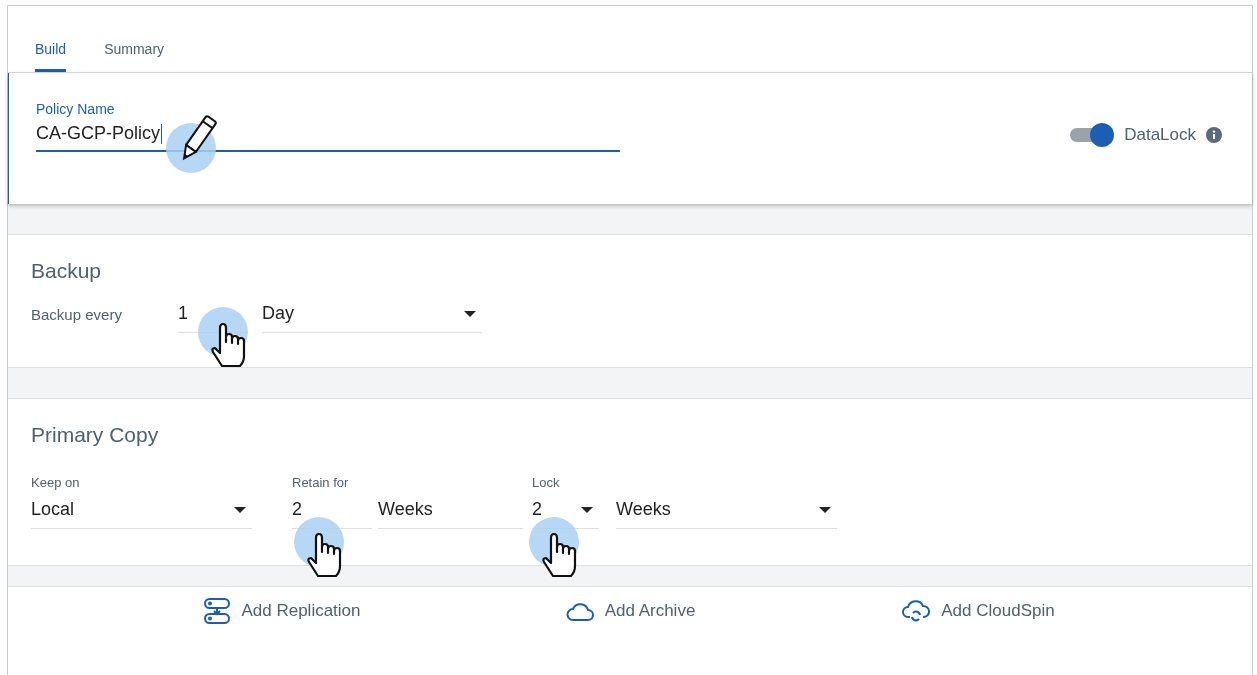 This screenshot has height=675, width=1257. What do you see at coordinates (1160, 135) in the screenshot?
I see `toggle-label: DataLock` at bounding box center [1160, 135].